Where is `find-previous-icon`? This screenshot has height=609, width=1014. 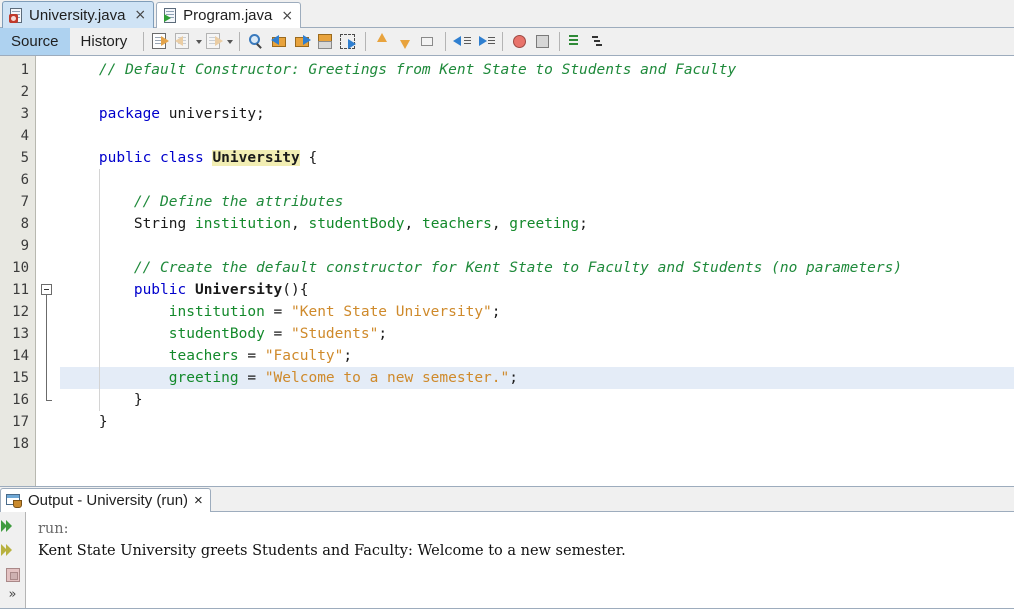 find-previous-icon is located at coordinates (279, 41).